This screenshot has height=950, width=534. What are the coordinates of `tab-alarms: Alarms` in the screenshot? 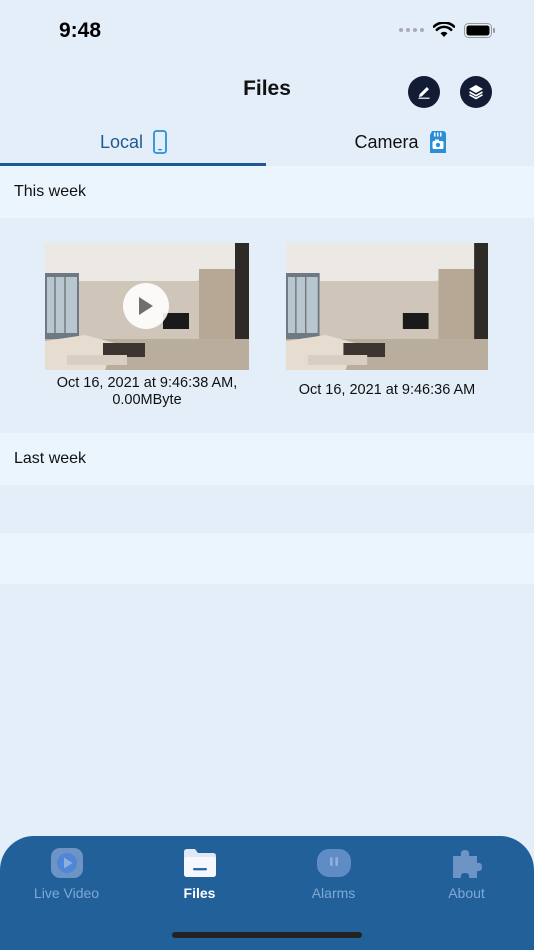 It's located at (333, 873).